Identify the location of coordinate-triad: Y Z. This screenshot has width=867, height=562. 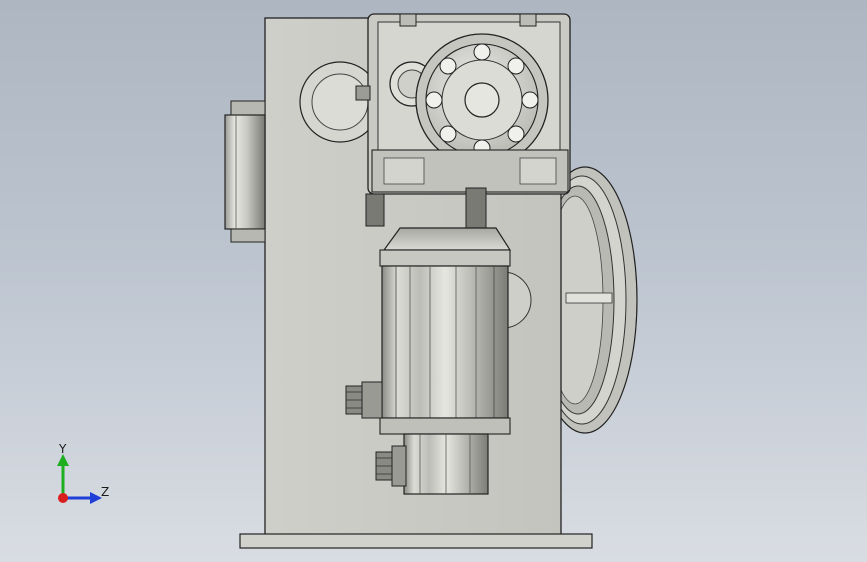
(85, 478).